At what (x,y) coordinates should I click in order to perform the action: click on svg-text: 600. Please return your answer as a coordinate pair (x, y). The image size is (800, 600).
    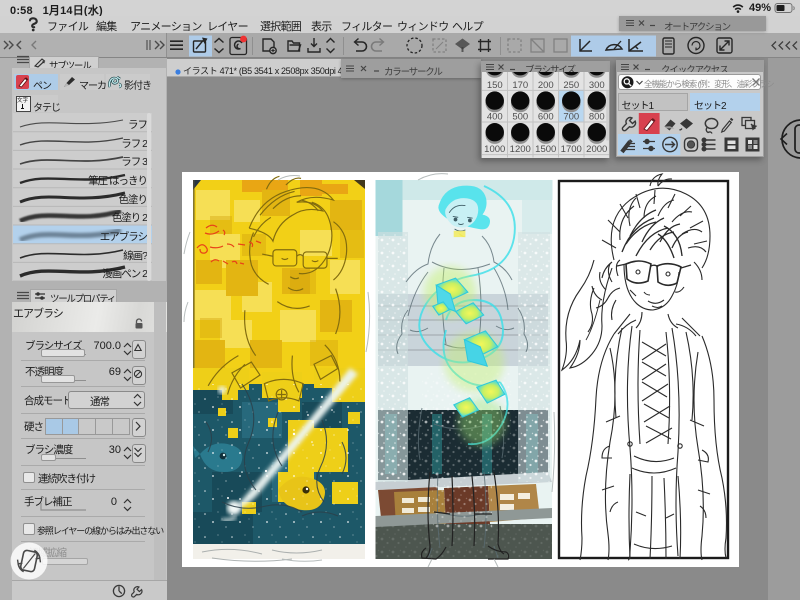
    Looking at the image, I should click on (545, 117).